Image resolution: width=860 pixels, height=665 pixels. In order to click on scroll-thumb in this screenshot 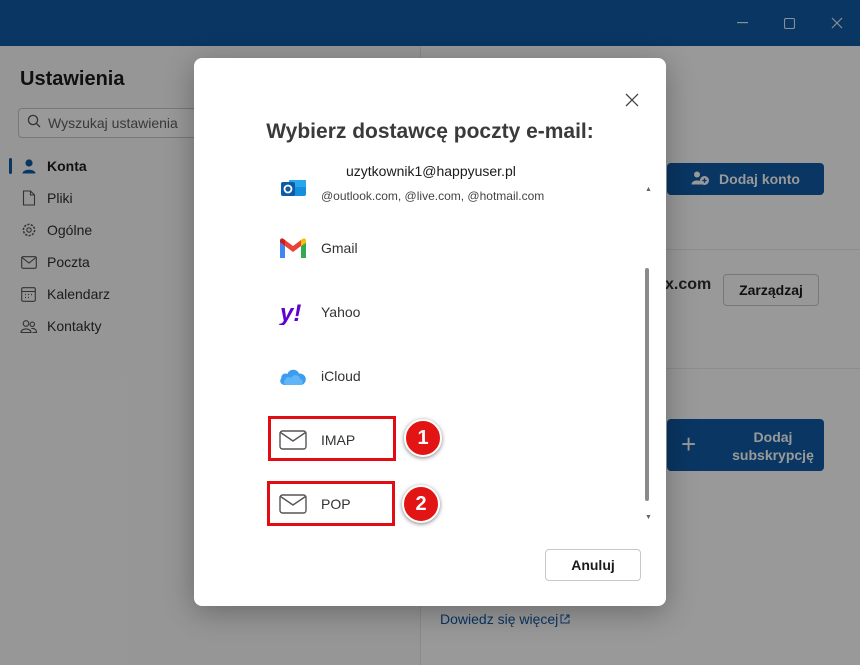, I will do `click(647, 384)`.